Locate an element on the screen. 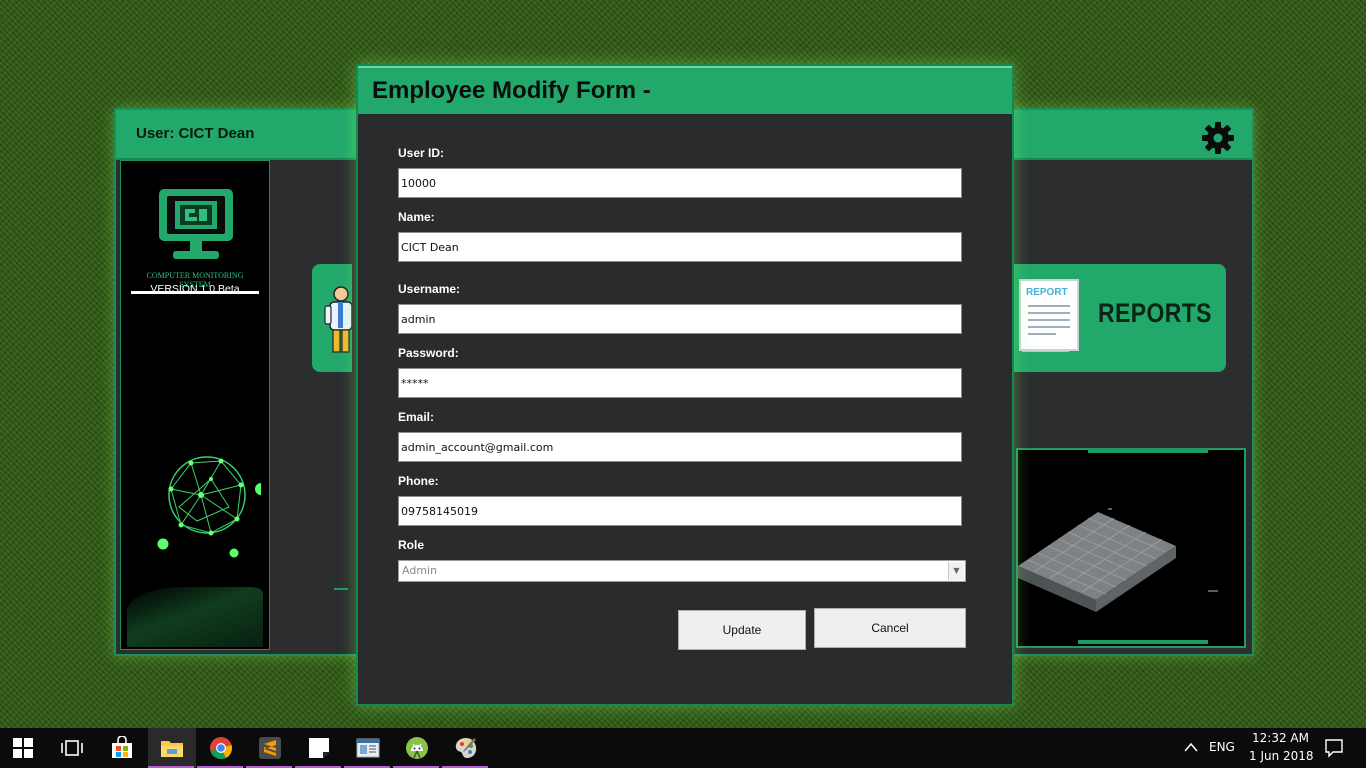 The height and width of the screenshot is (768, 1366). username-input is located at coordinates (680, 319).